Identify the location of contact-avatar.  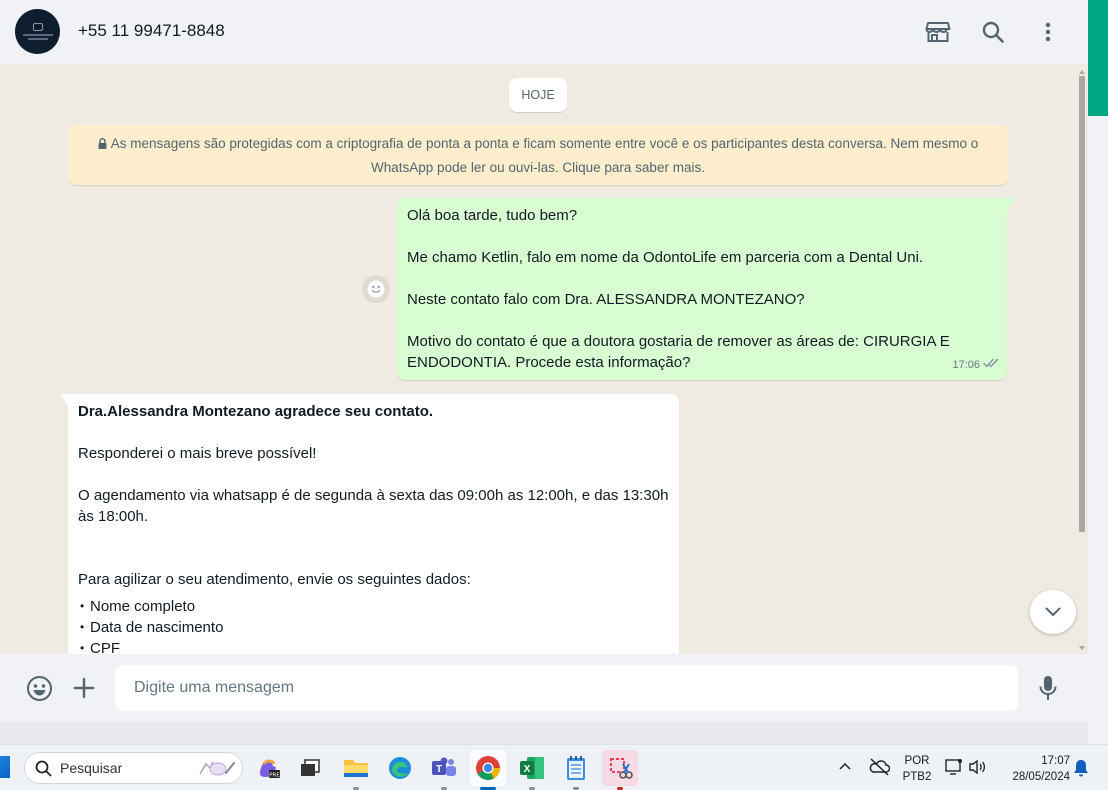
(37, 31).